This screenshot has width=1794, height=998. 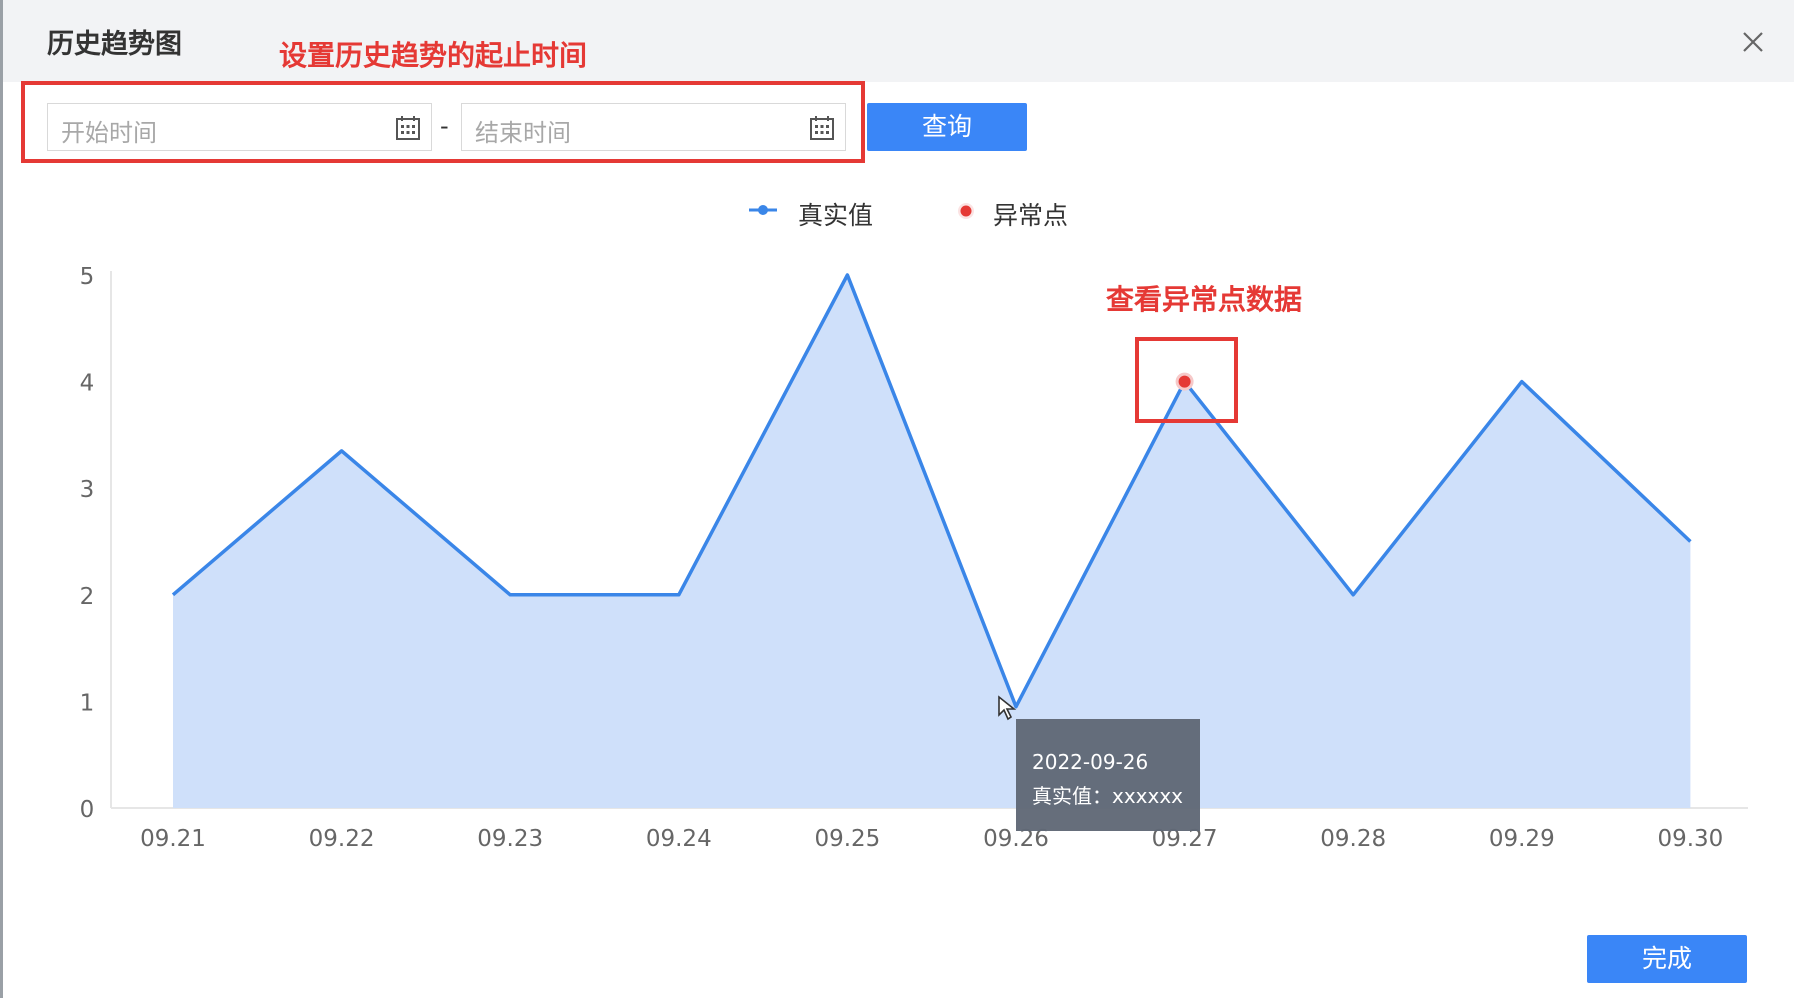 I want to click on x-tick-label: 09.24, so click(x=679, y=839).